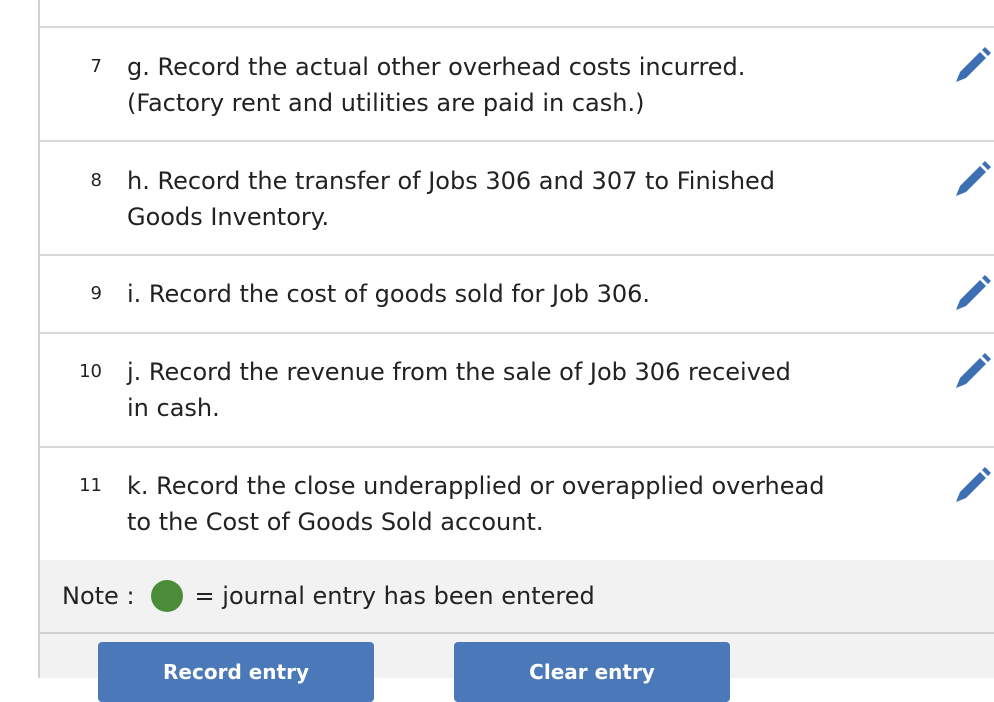  Describe the element at coordinates (236, 672) in the screenshot. I see `record-entry-button: Record entry` at that location.